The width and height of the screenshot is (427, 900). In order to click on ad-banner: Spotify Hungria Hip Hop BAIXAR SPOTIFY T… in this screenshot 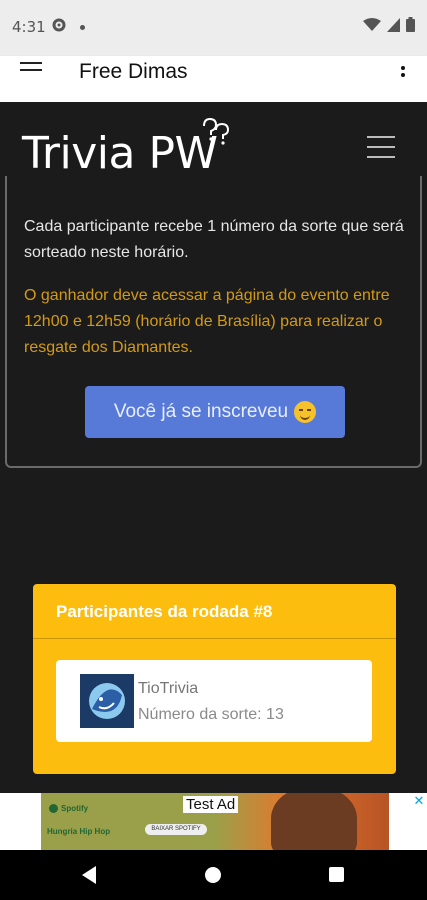, I will do `click(213, 821)`.